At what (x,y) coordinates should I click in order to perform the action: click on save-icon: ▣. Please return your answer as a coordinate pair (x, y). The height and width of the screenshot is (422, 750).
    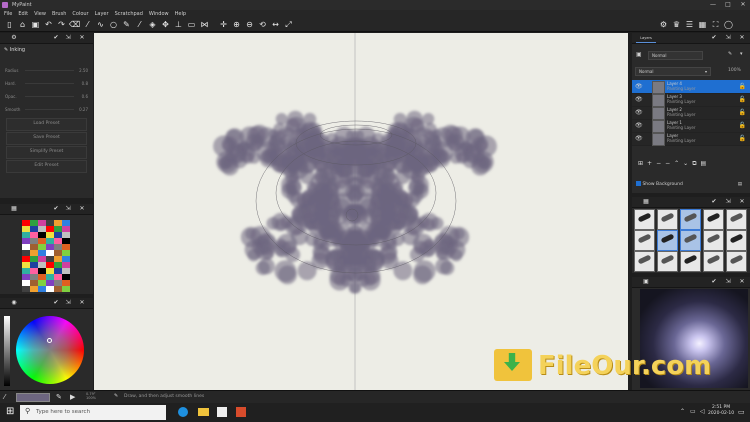
    Looking at the image, I should click on (35, 24).